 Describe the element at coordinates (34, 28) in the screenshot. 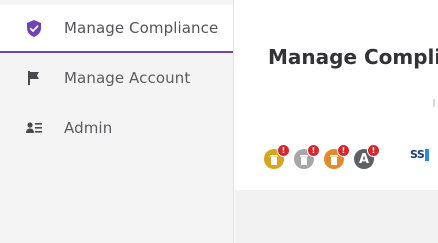

I see `shield-check-icon` at that location.